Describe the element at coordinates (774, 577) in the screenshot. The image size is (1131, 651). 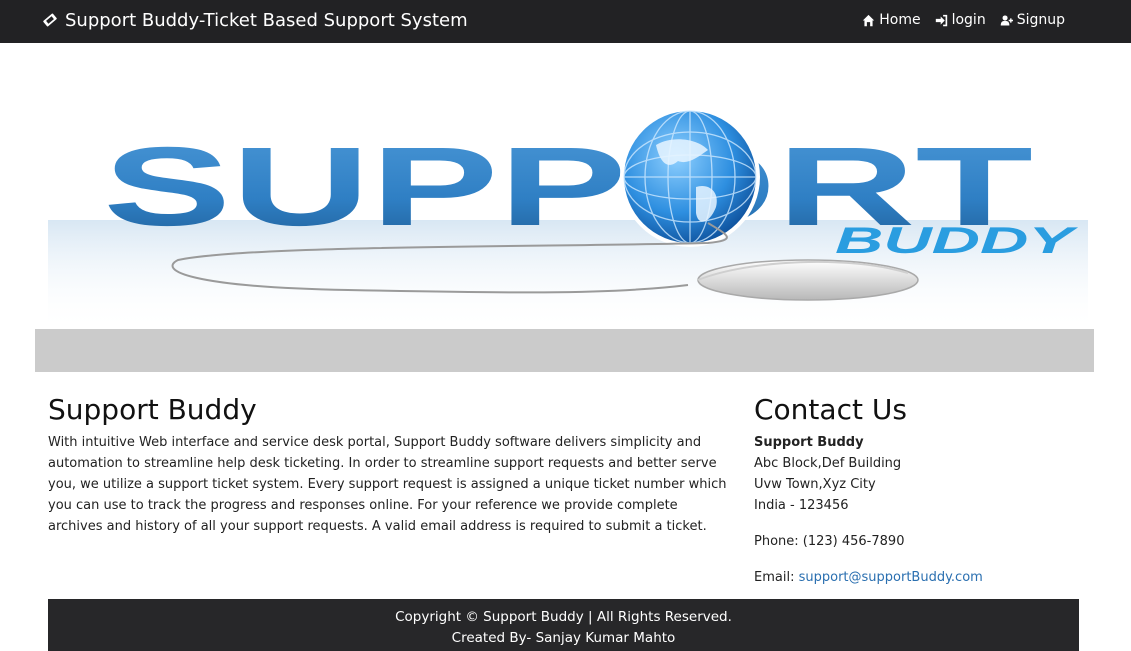
I see `contact-email-label: Email:` at that location.